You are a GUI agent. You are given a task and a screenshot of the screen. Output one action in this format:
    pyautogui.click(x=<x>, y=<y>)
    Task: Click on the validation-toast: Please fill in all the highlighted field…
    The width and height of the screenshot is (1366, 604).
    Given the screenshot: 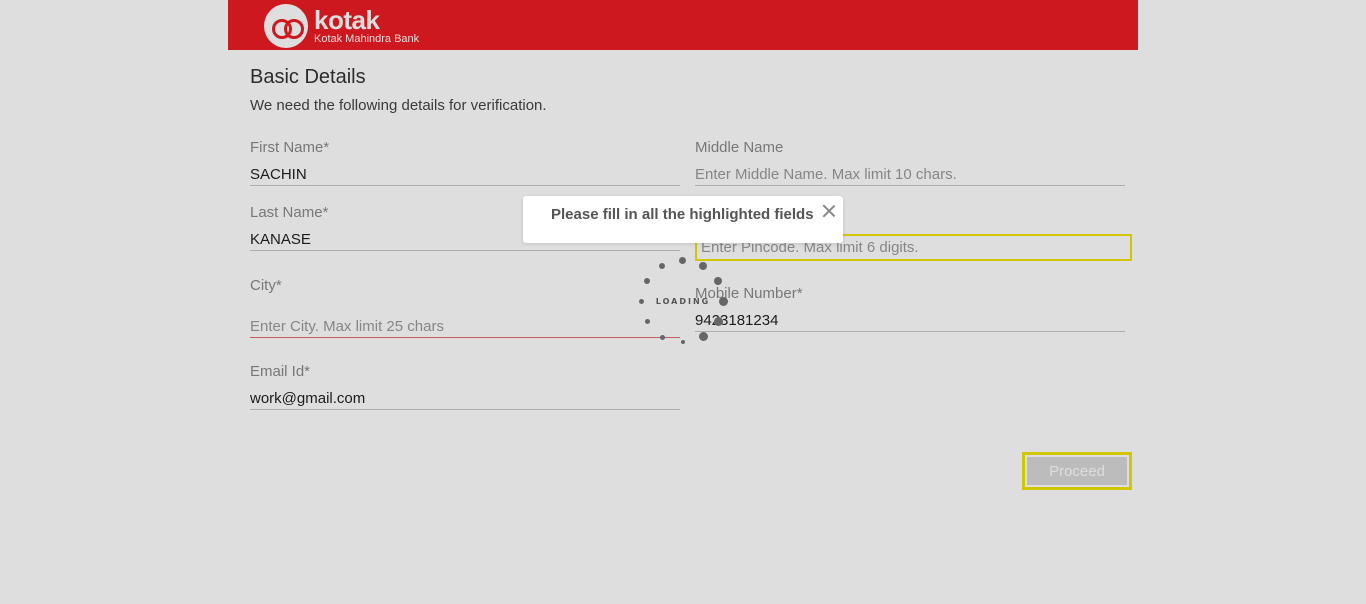 What is the action you would take?
    pyautogui.click(x=683, y=219)
    